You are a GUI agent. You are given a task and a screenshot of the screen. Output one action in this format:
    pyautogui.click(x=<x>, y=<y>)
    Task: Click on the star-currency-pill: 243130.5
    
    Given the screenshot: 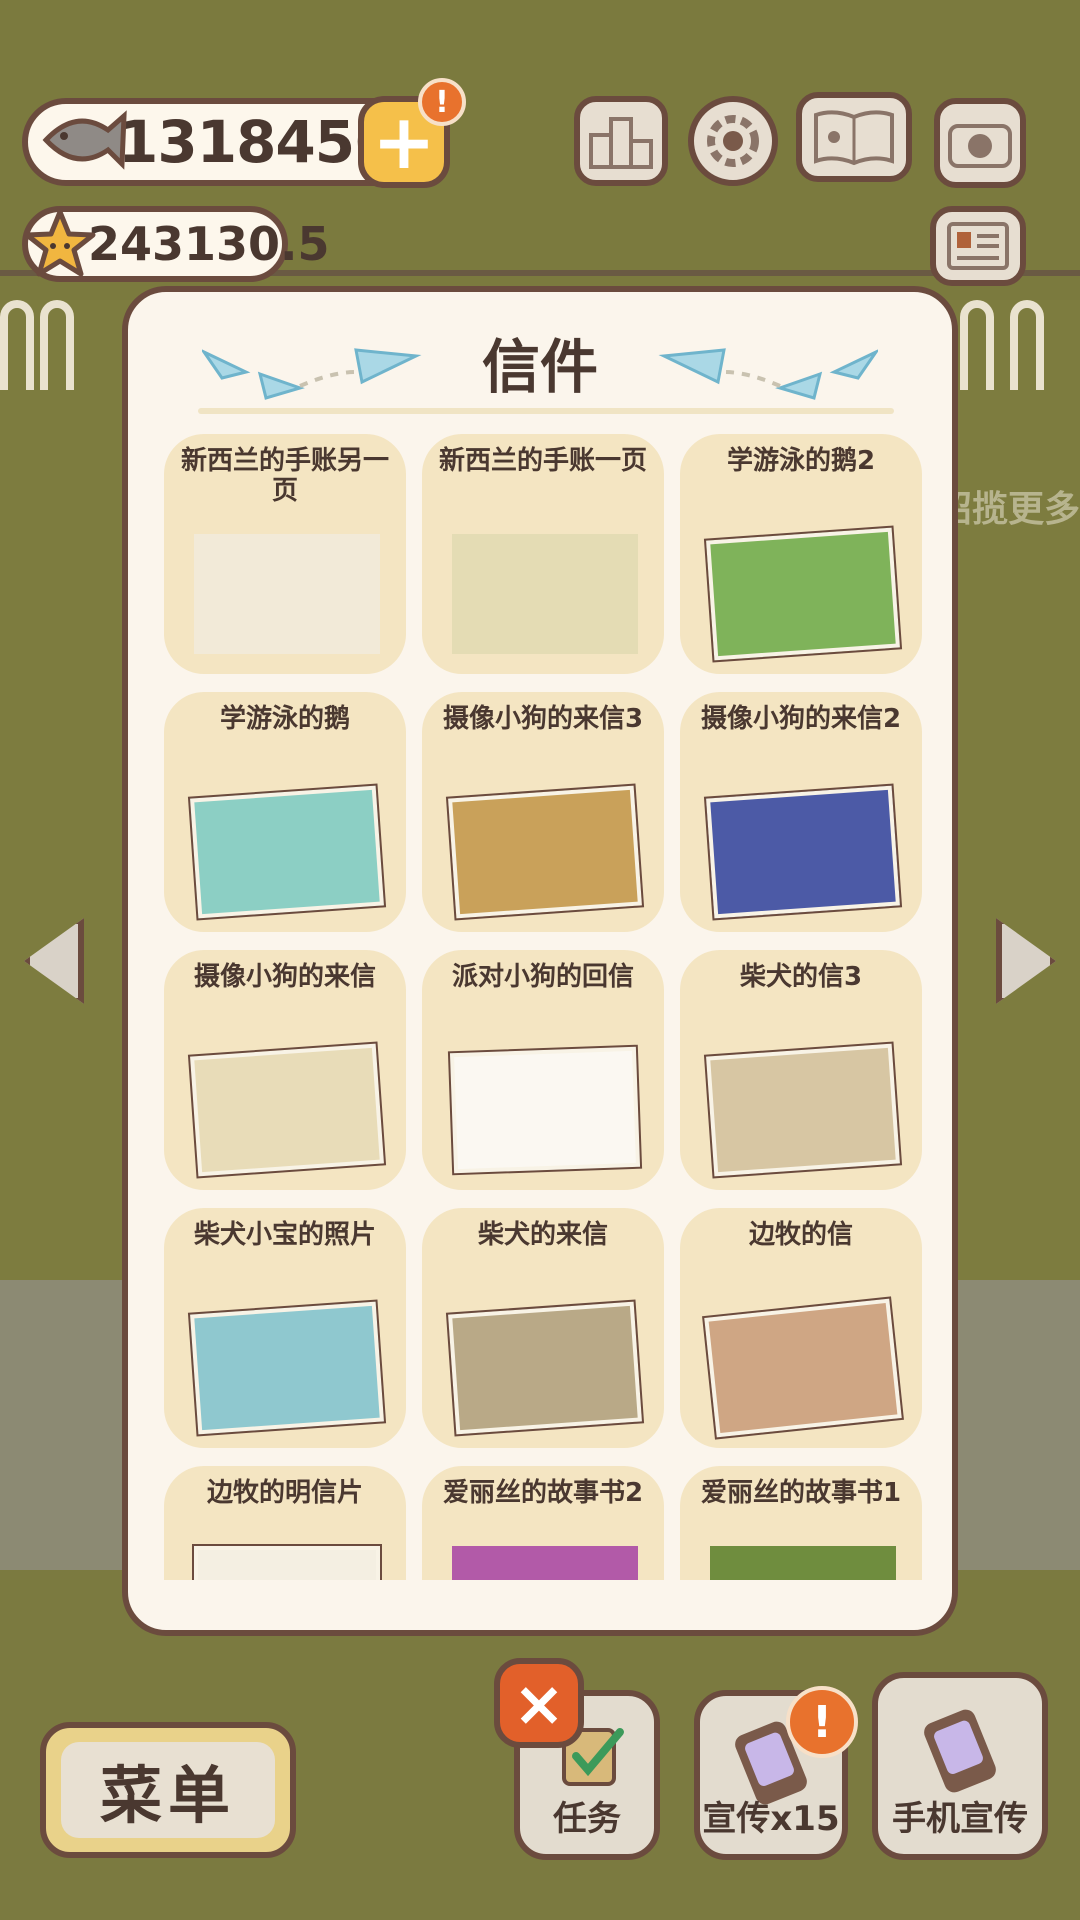 What is the action you would take?
    pyautogui.click(x=176, y=244)
    